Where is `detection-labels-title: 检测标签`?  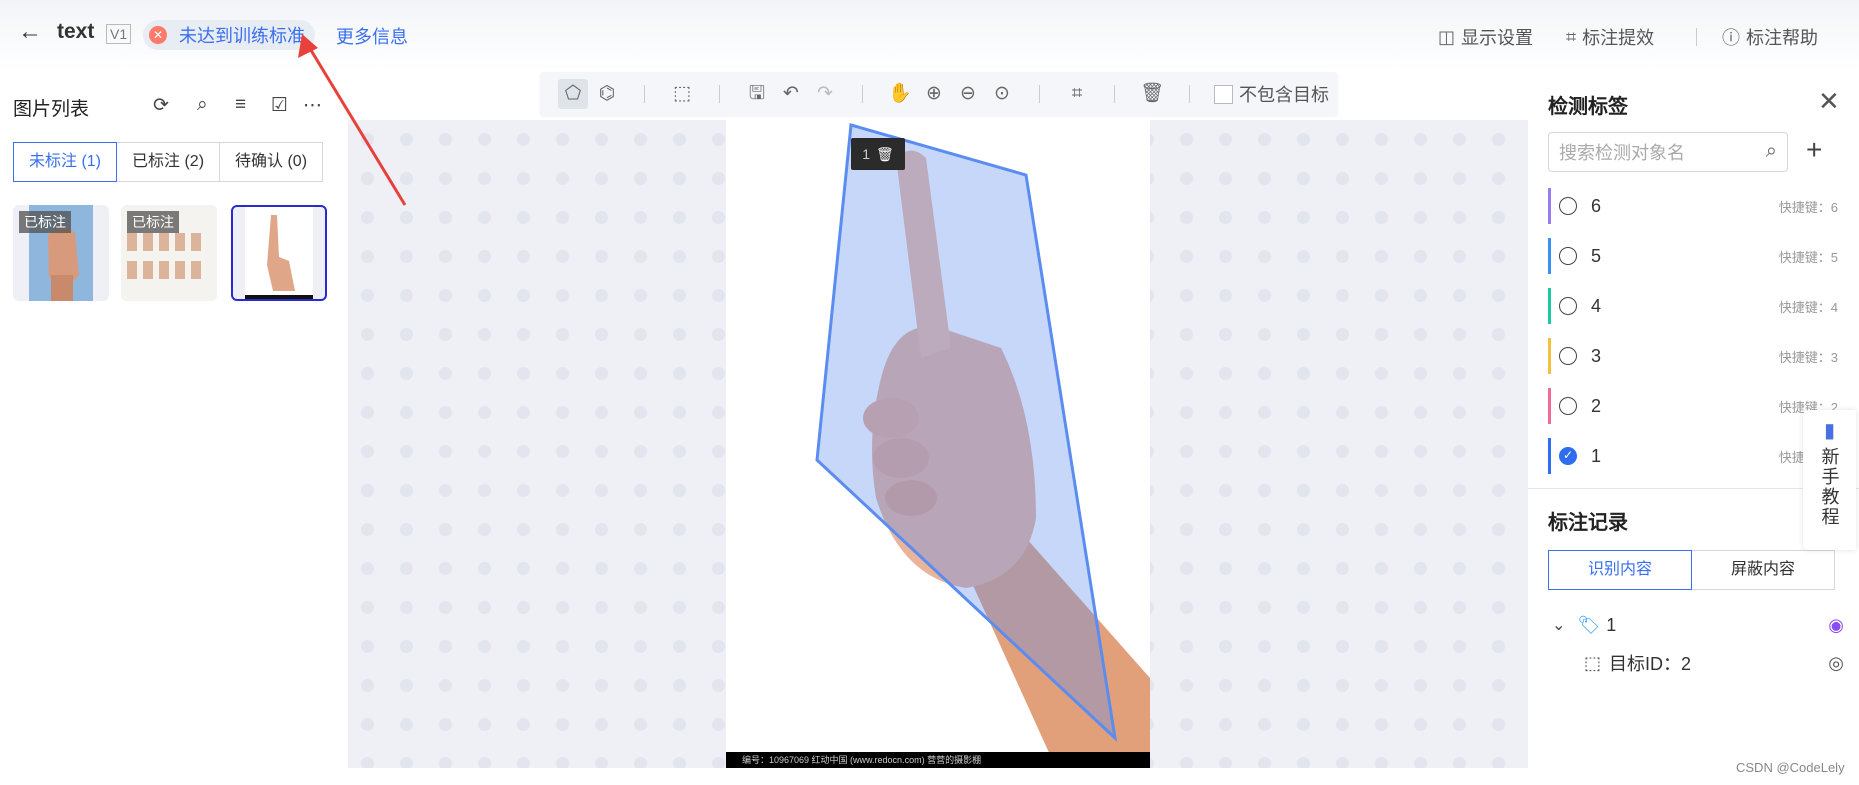 detection-labels-title: 检测标签 is located at coordinates (1588, 107).